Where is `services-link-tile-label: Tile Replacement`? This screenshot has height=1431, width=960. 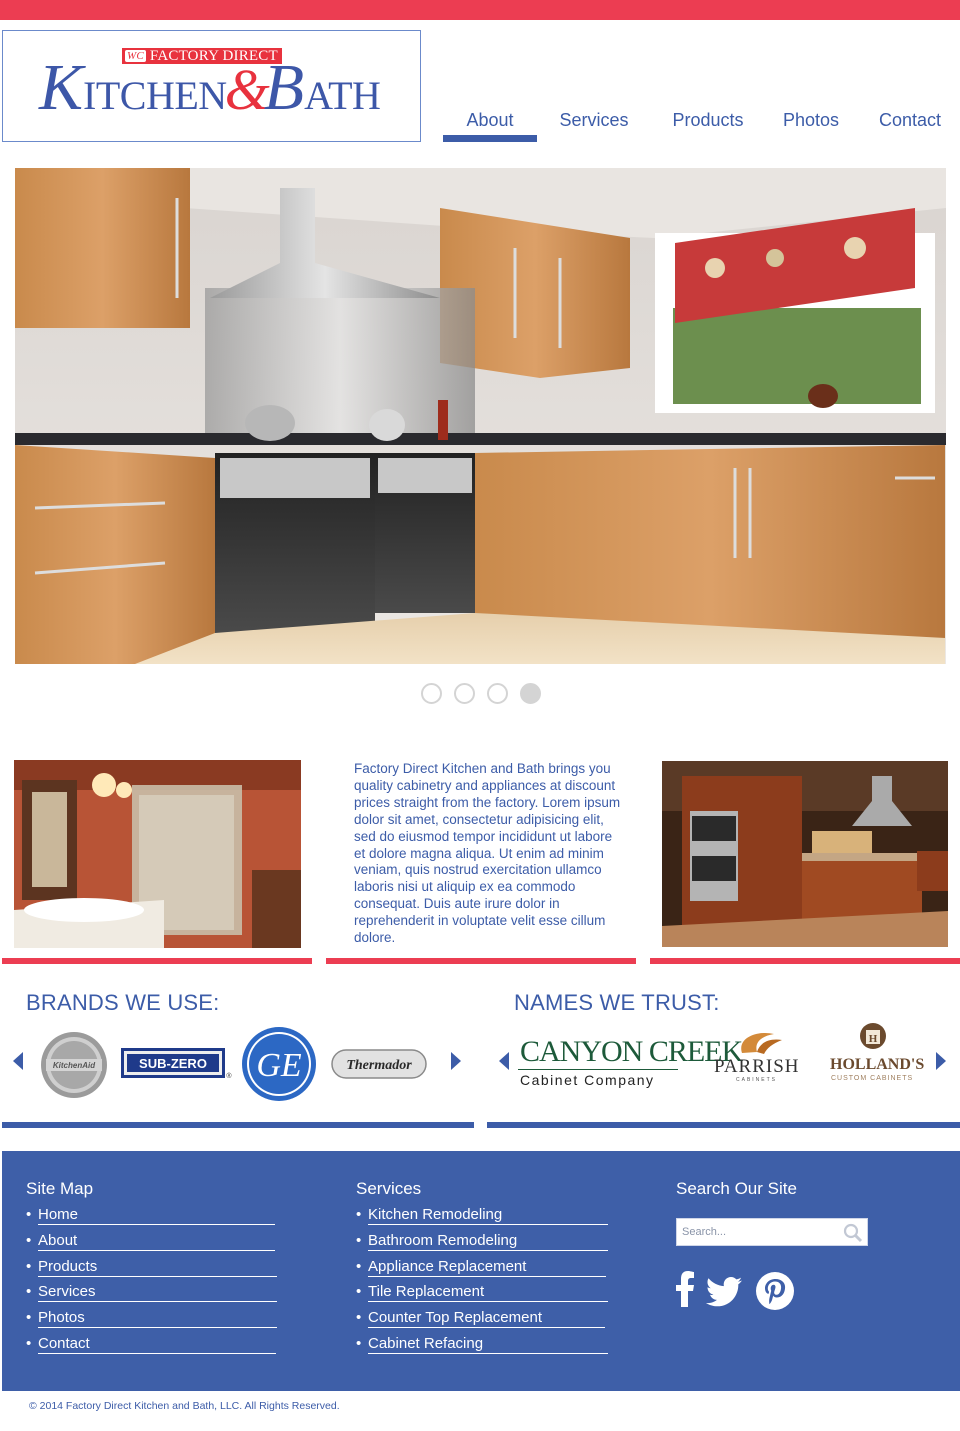
services-link-tile-label: Tile Replacement is located at coordinates (426, 1292).